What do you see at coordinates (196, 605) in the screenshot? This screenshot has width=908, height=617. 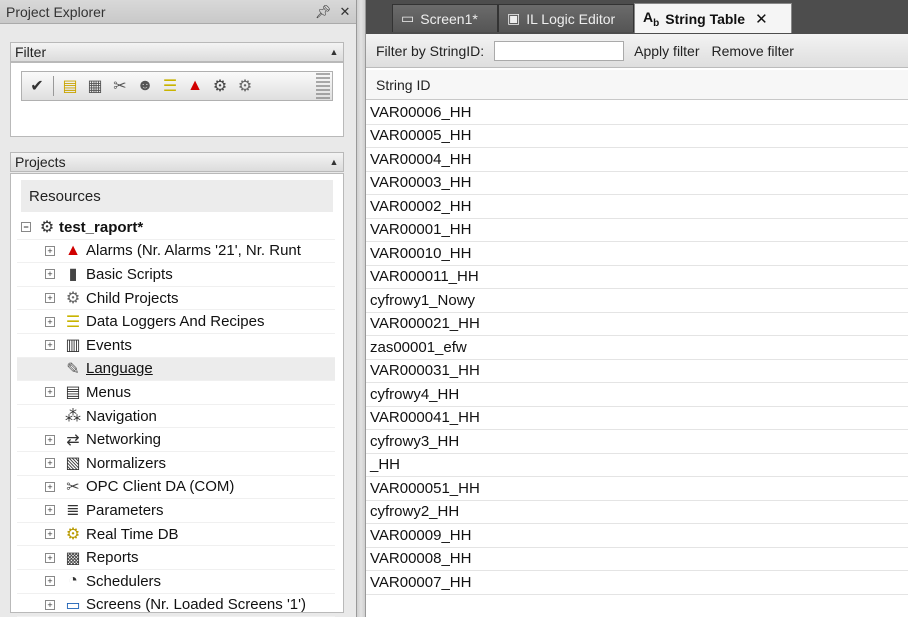 I see `tree-node-label: Screens (Nr. Loaded Screens '1')` at bounding box center [196, 605].